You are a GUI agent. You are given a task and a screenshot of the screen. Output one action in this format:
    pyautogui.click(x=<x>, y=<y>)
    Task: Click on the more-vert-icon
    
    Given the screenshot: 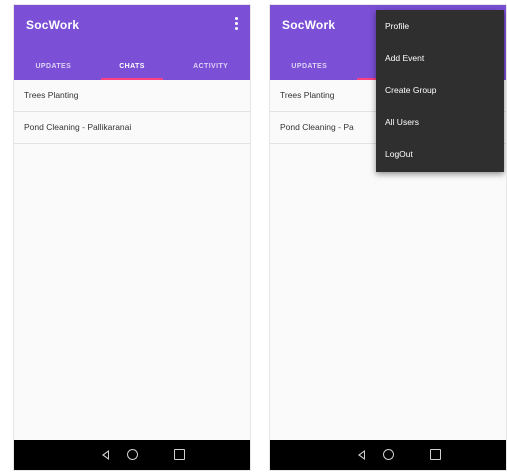 What is the action you would take?
    pyautogui.click(x=236, y=24)
    